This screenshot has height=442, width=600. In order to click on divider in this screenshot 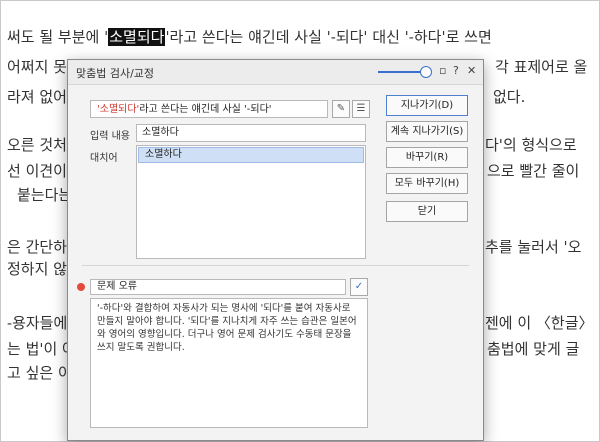, I will do `click(275, 265)`.